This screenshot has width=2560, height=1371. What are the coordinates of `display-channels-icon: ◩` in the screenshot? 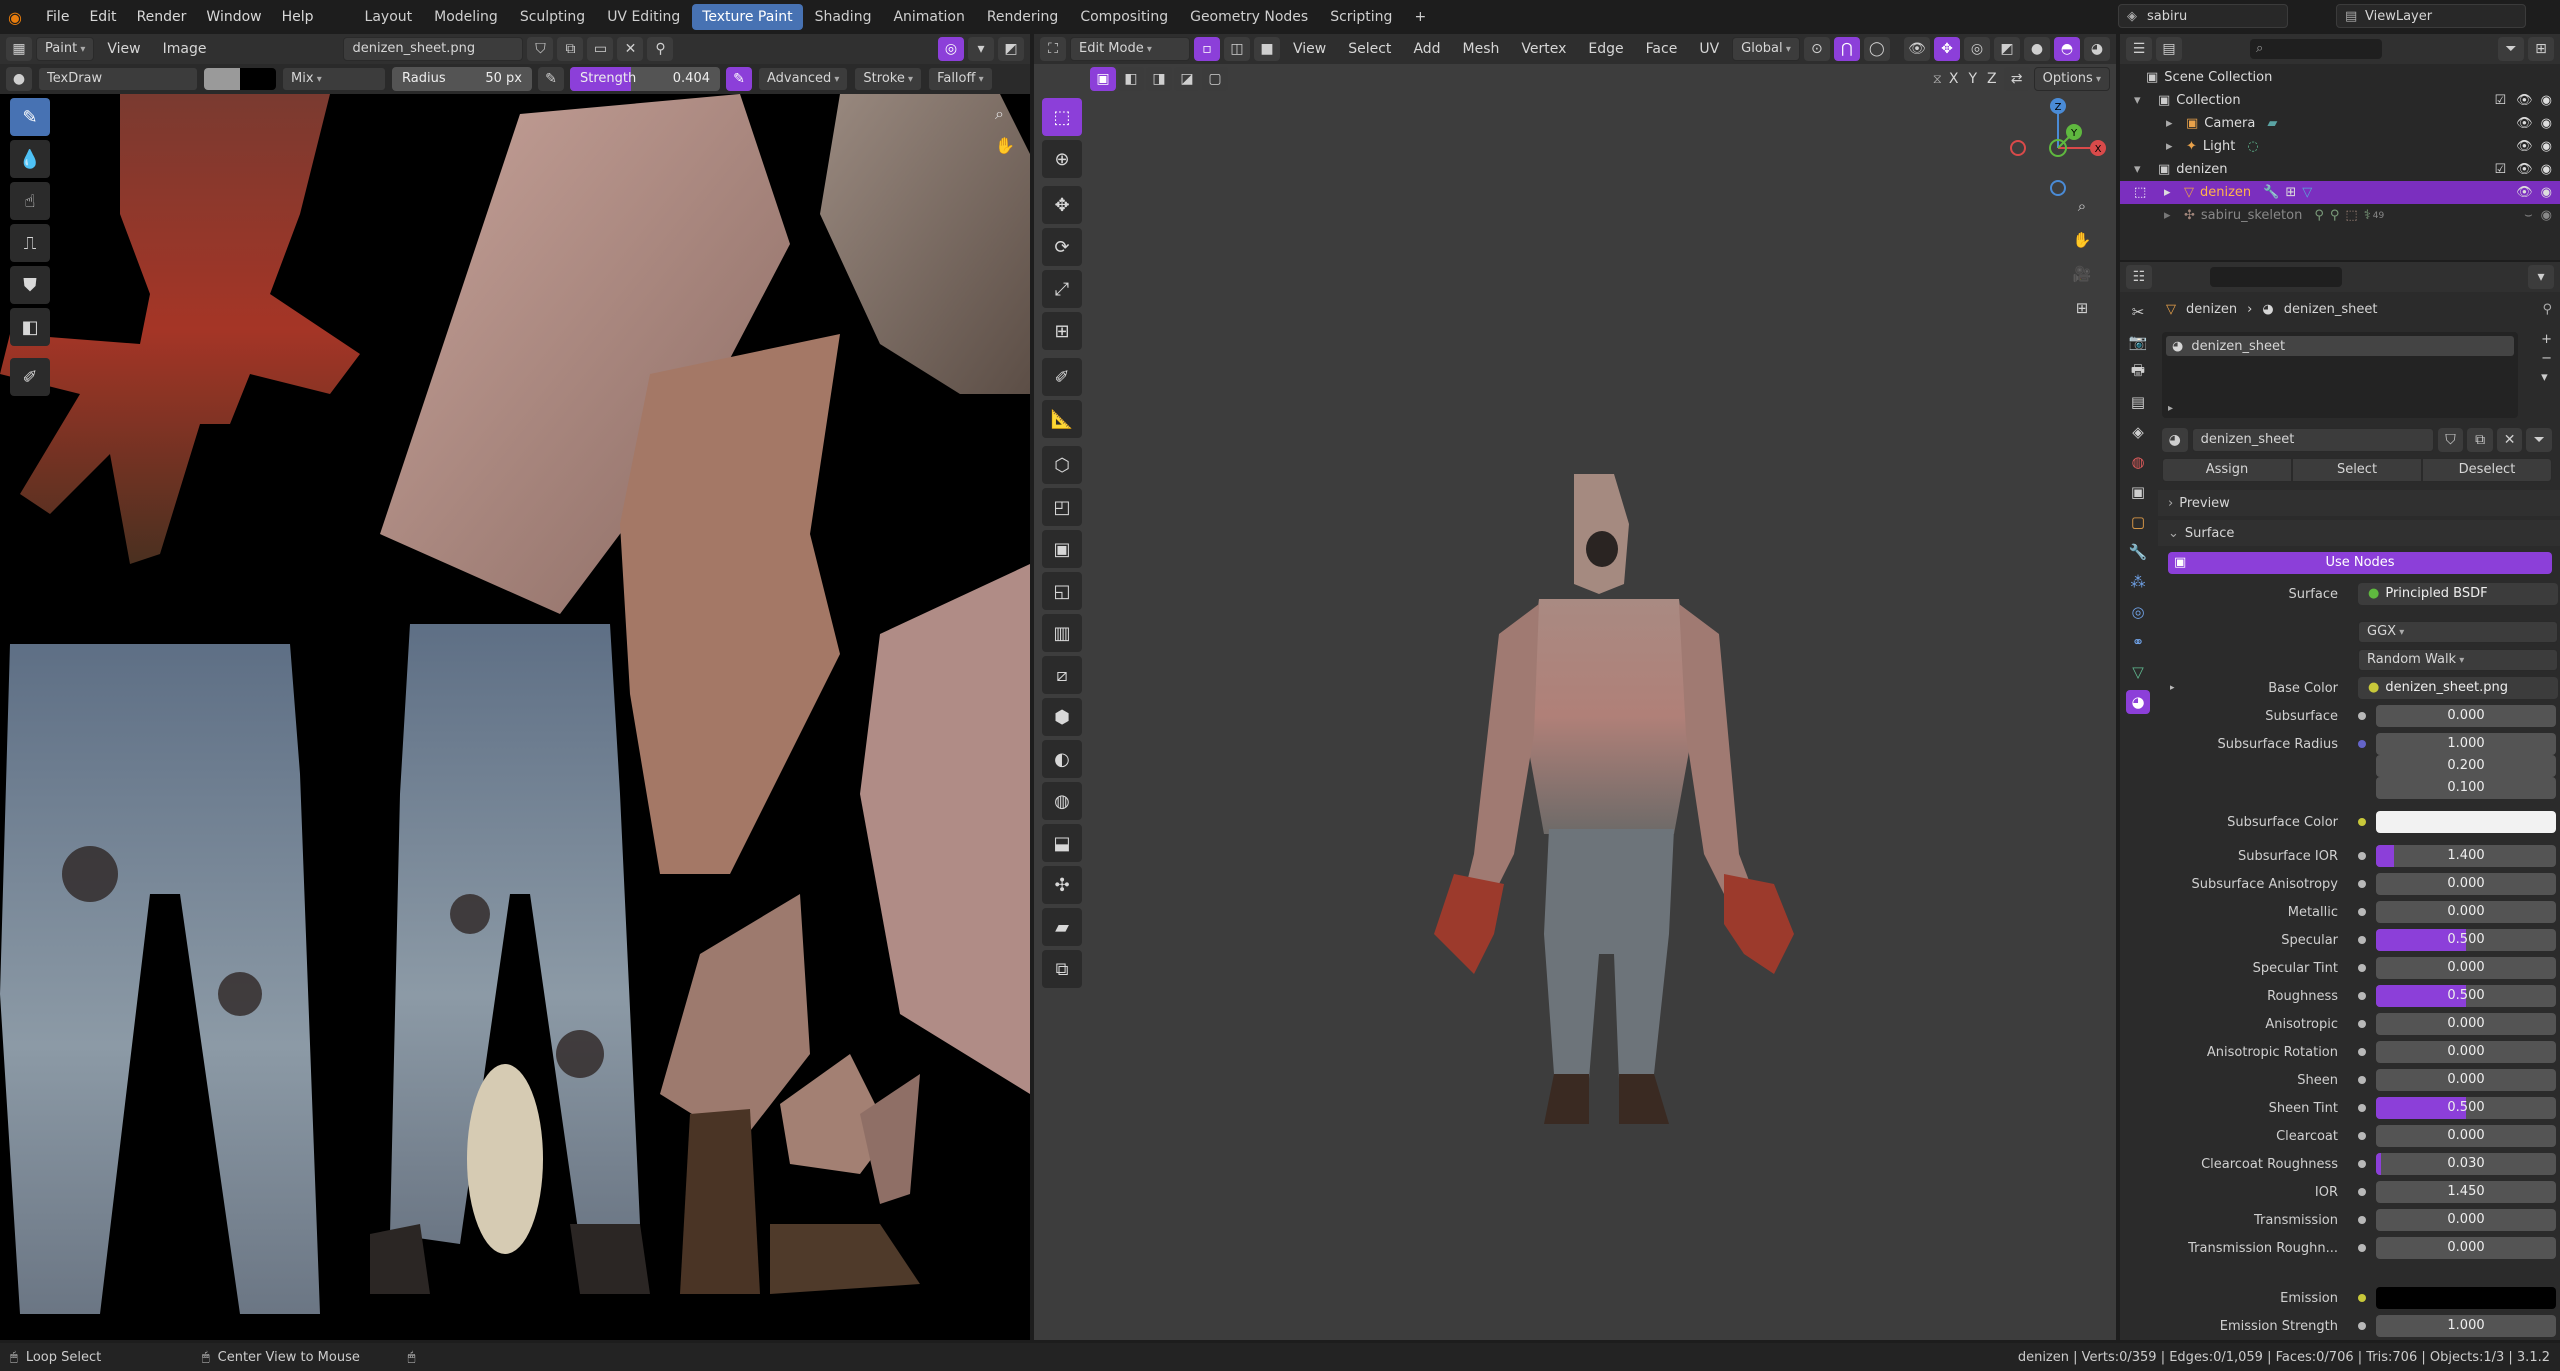 It's located at (1011, 49).